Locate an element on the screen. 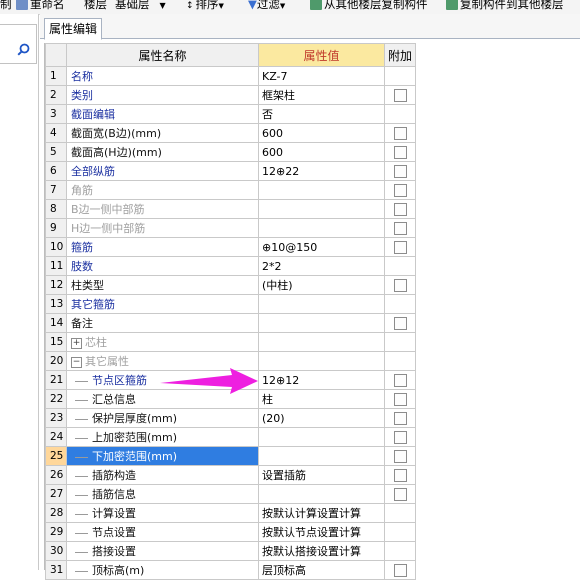 The image size is (580, 580). table-row: 15 + 芯柱 is located at coordinates (230, 342).